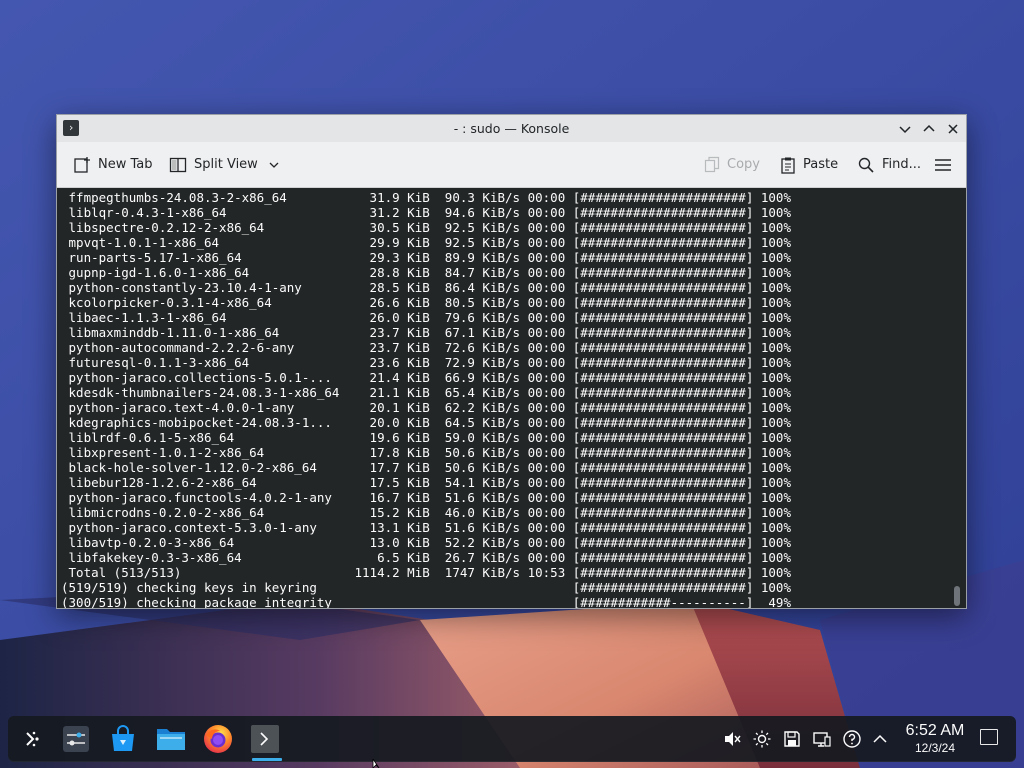  I want to click on taskbar: 6:52 AM 12/3/24, so click(512, 739).